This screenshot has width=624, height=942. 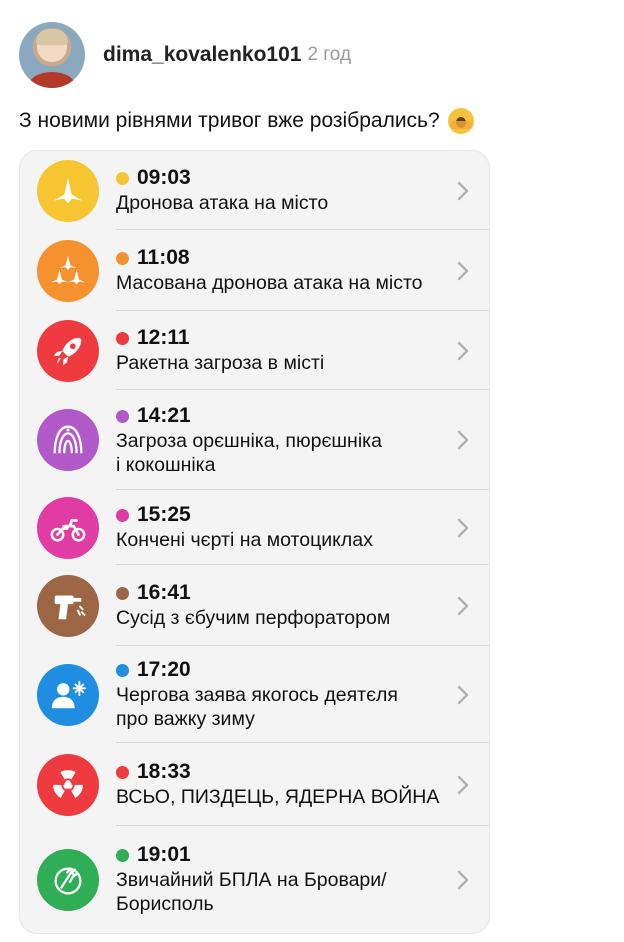 What do you see at coordinates (68, 879) in the screenshot?
I see `facepalm-icon` at bounding box center [68, 879].